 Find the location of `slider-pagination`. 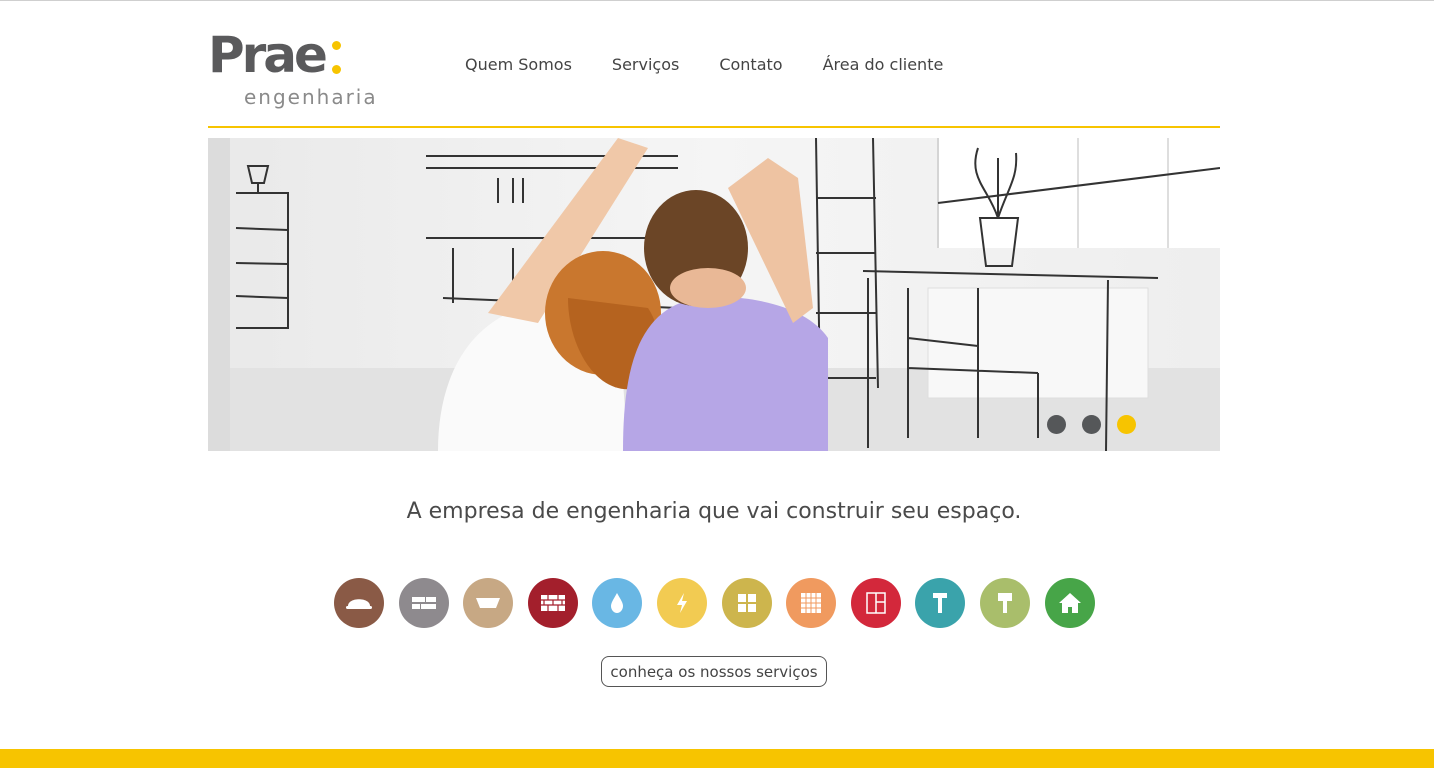

slider-pagination is located at coordinates (1091, 424).